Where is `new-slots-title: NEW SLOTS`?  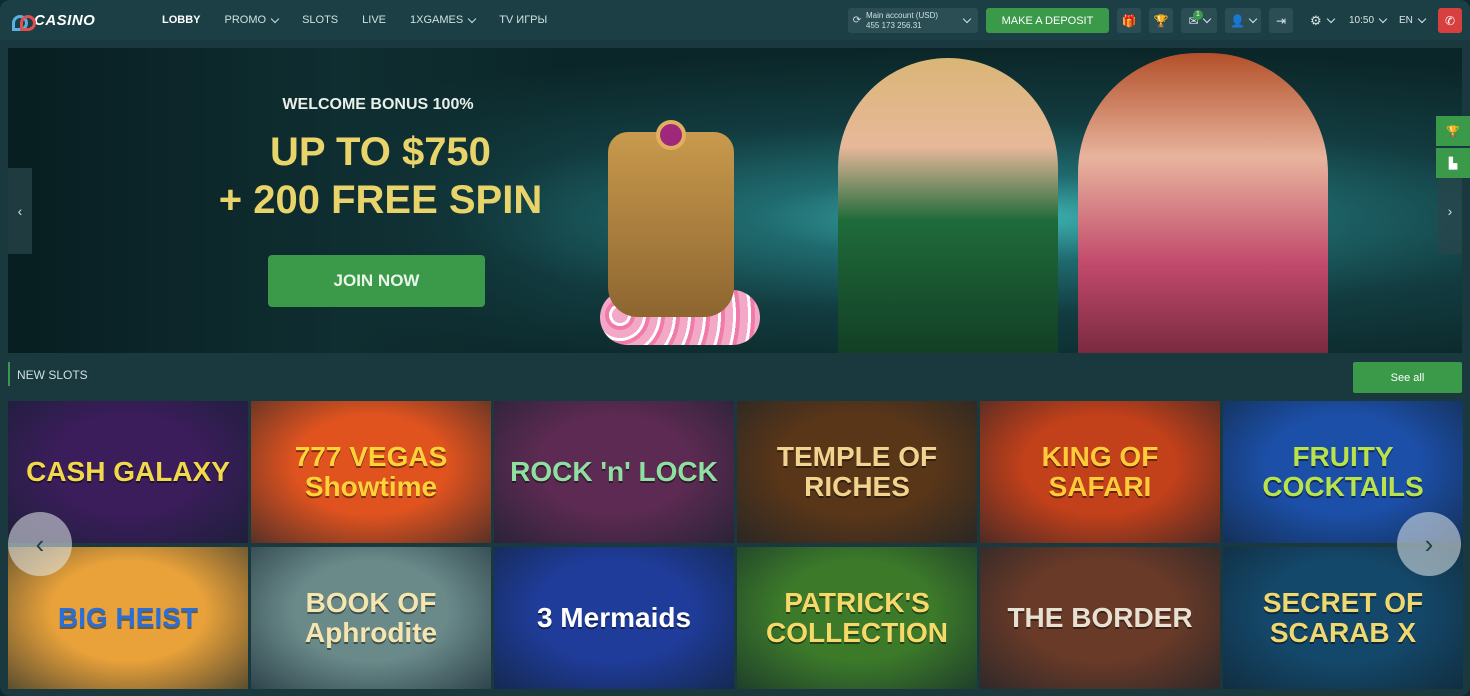
new-slots-title: NEW SLOTS is located at coordinates (52, 375).